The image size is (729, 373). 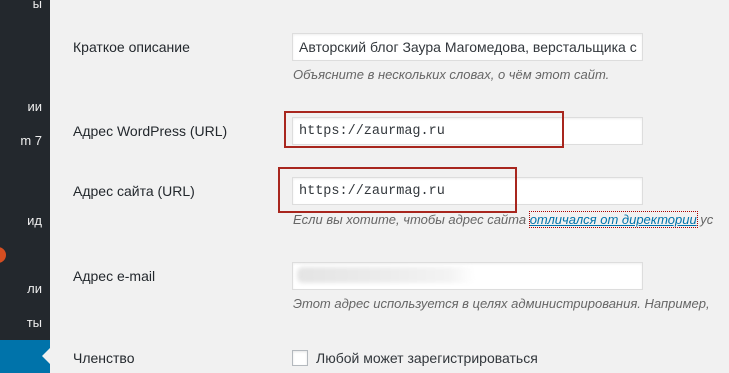 I want to click on active-menu-arrow, so click(x=46, y=356).